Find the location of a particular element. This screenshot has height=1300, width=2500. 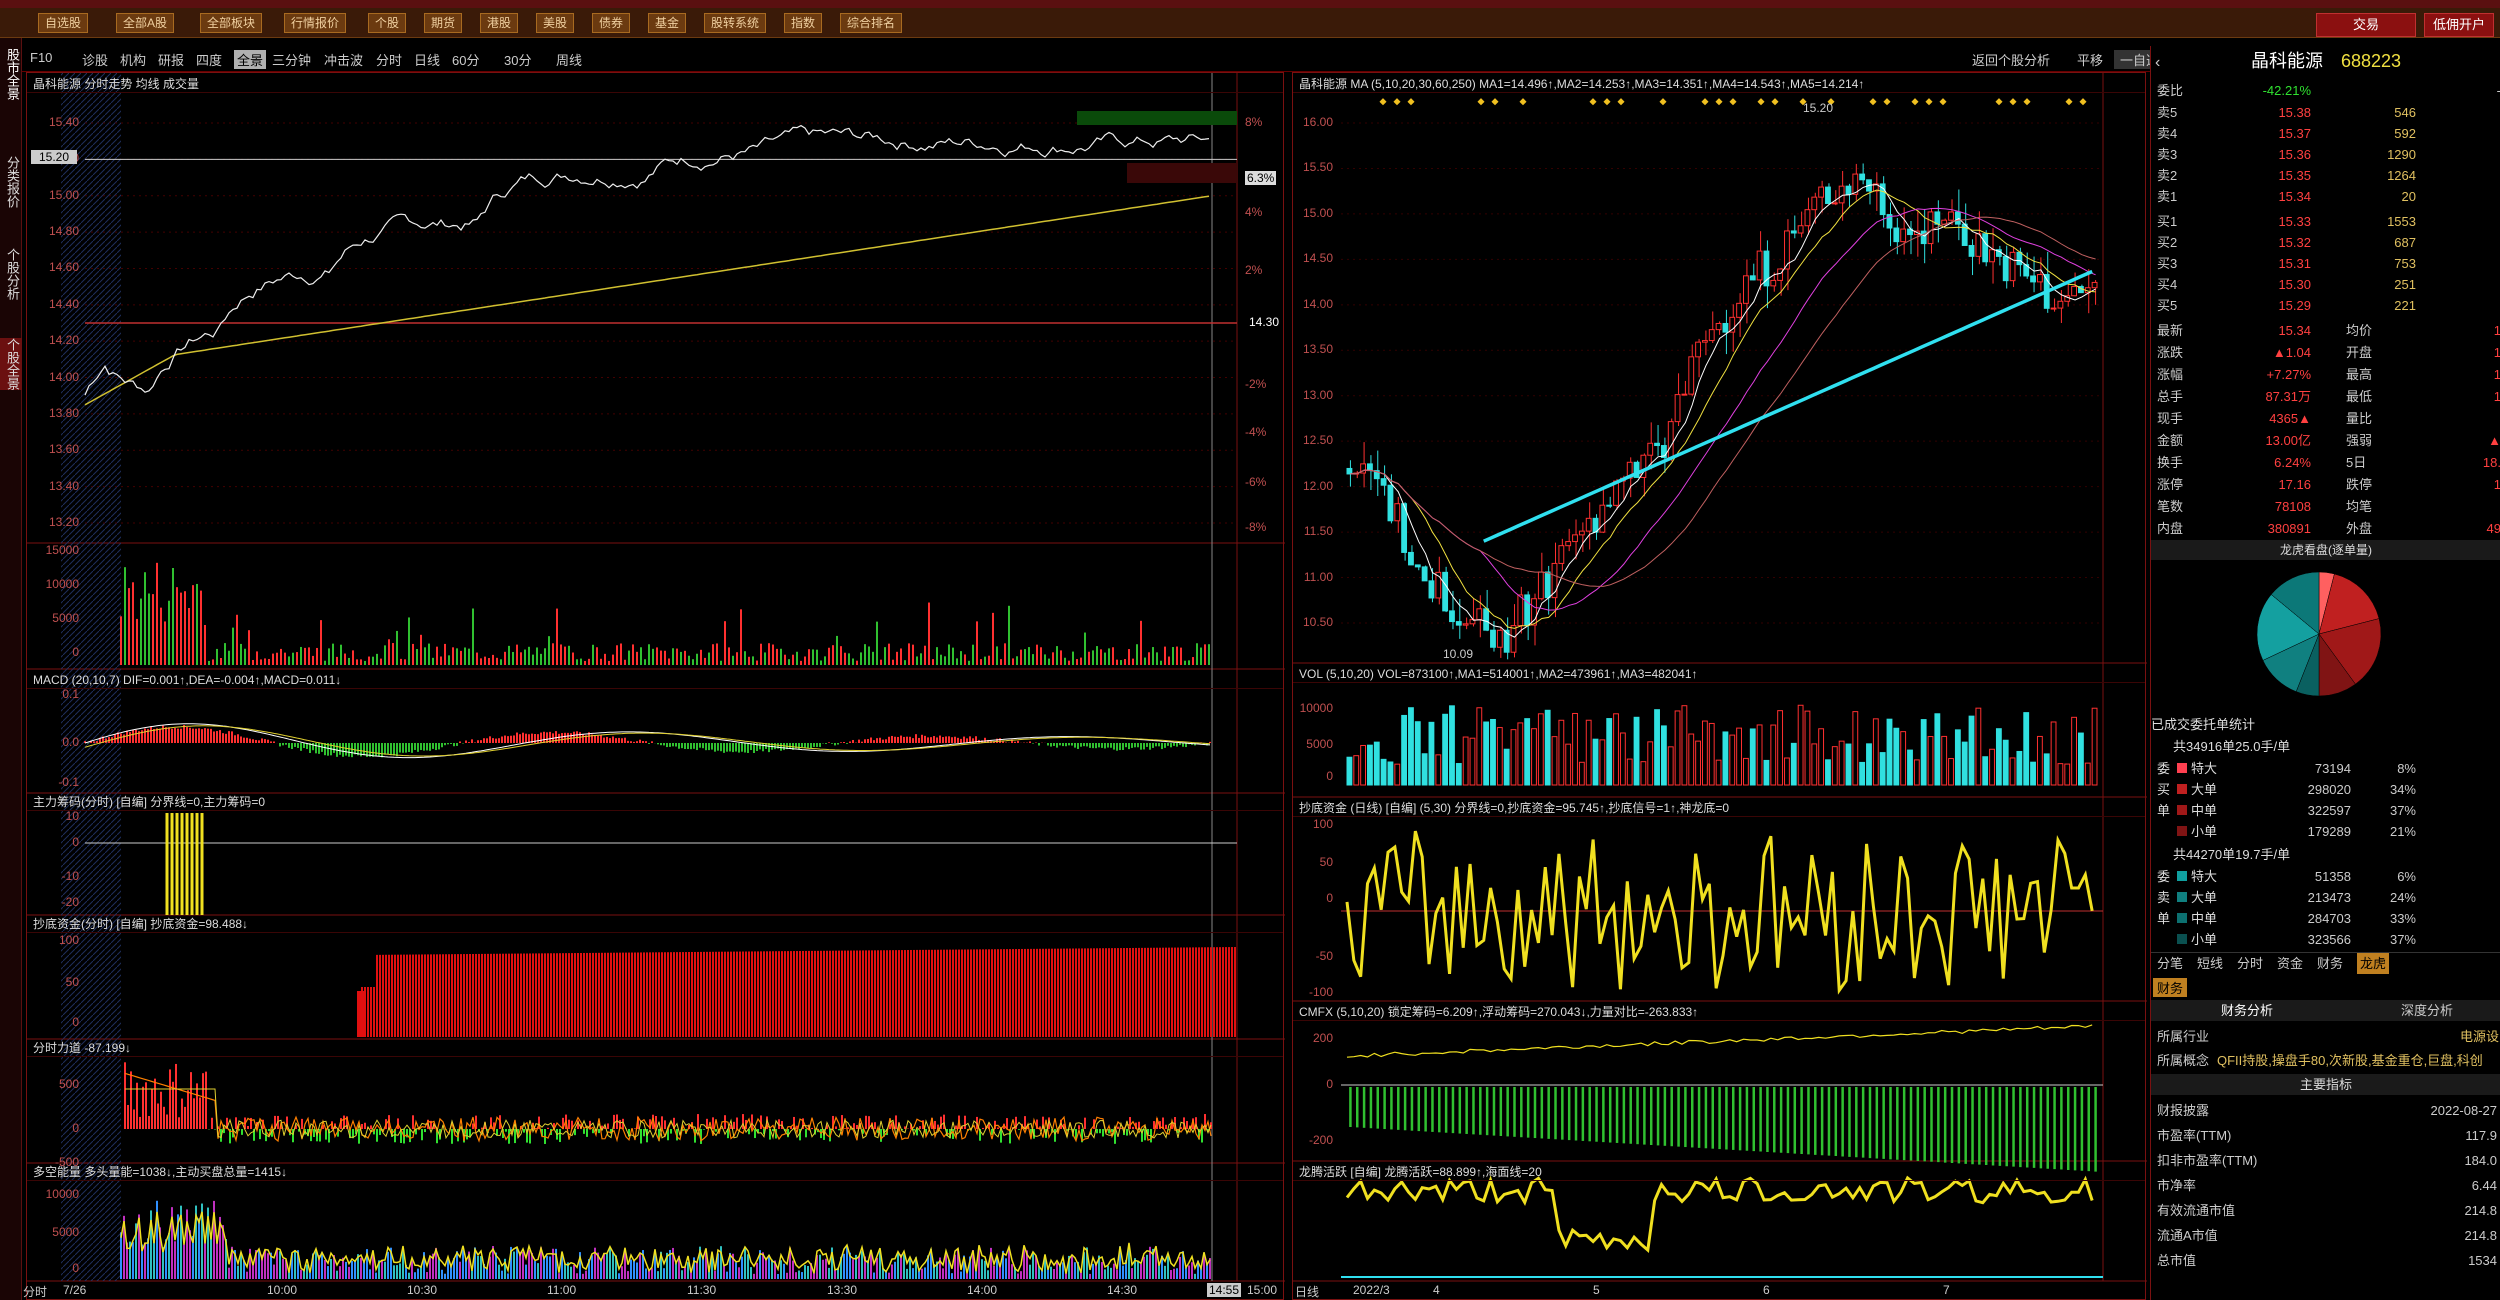

buy-pct: 21% is located at coordinates (2402, 831).